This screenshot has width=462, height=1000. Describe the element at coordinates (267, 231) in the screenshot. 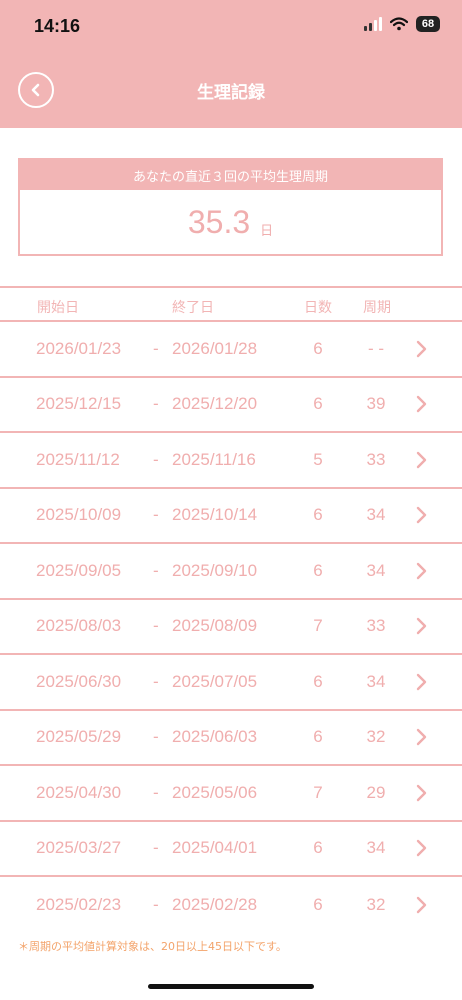

I see `average-cycle-unit: 日` at that location.